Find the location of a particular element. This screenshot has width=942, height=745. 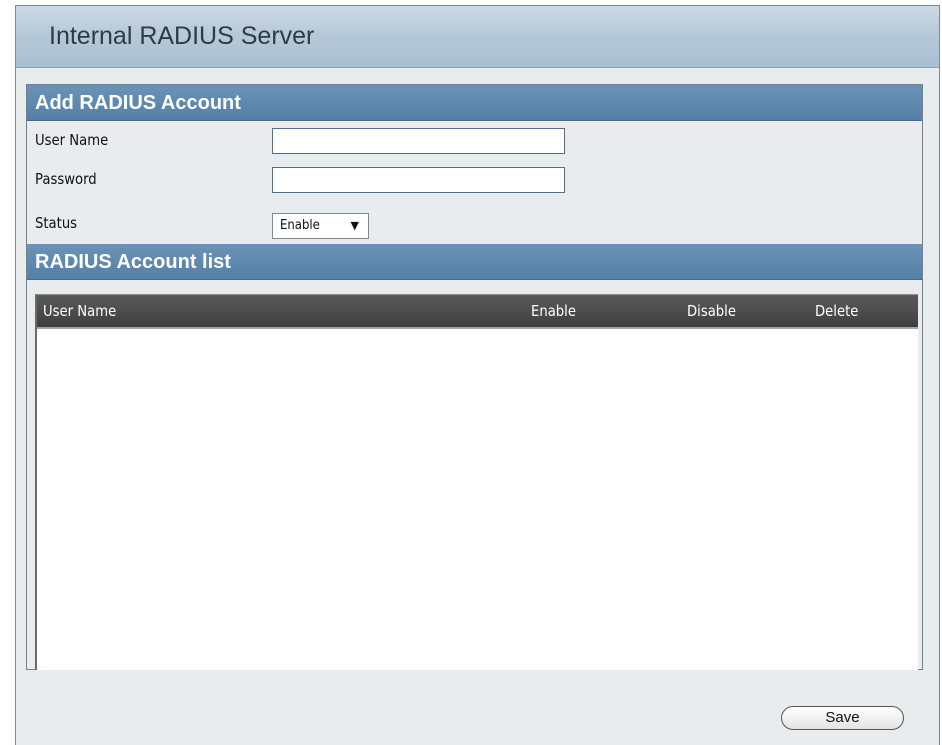

status-select-value: Enable is located at coordinates (300, 225).